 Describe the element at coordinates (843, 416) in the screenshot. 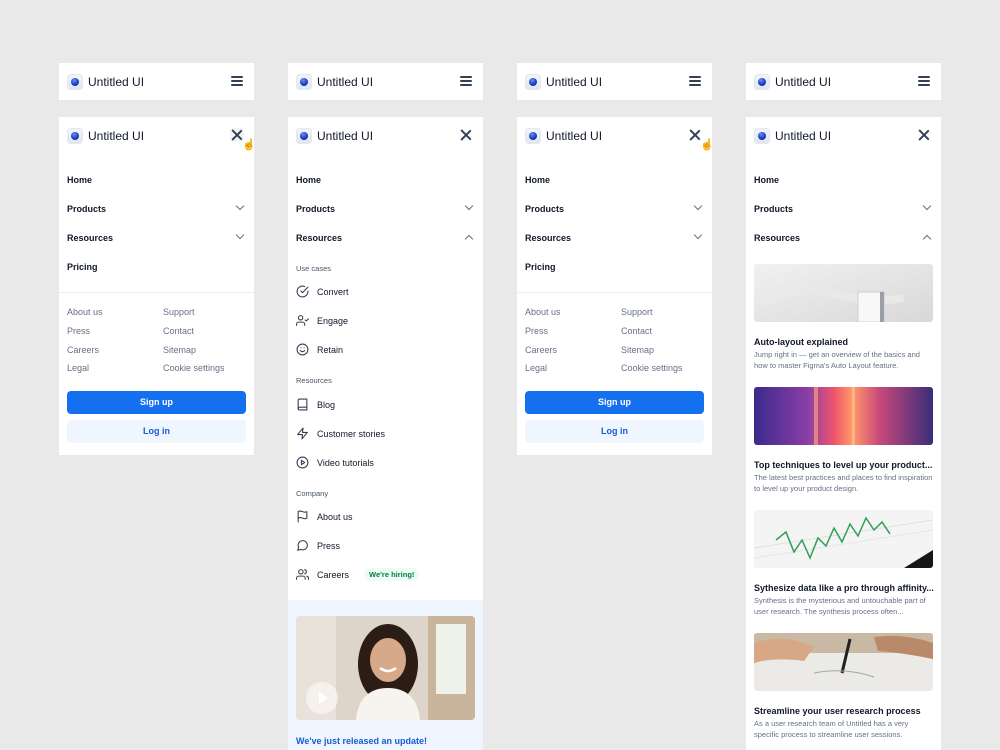

I see `article-image-techniques` at that location.